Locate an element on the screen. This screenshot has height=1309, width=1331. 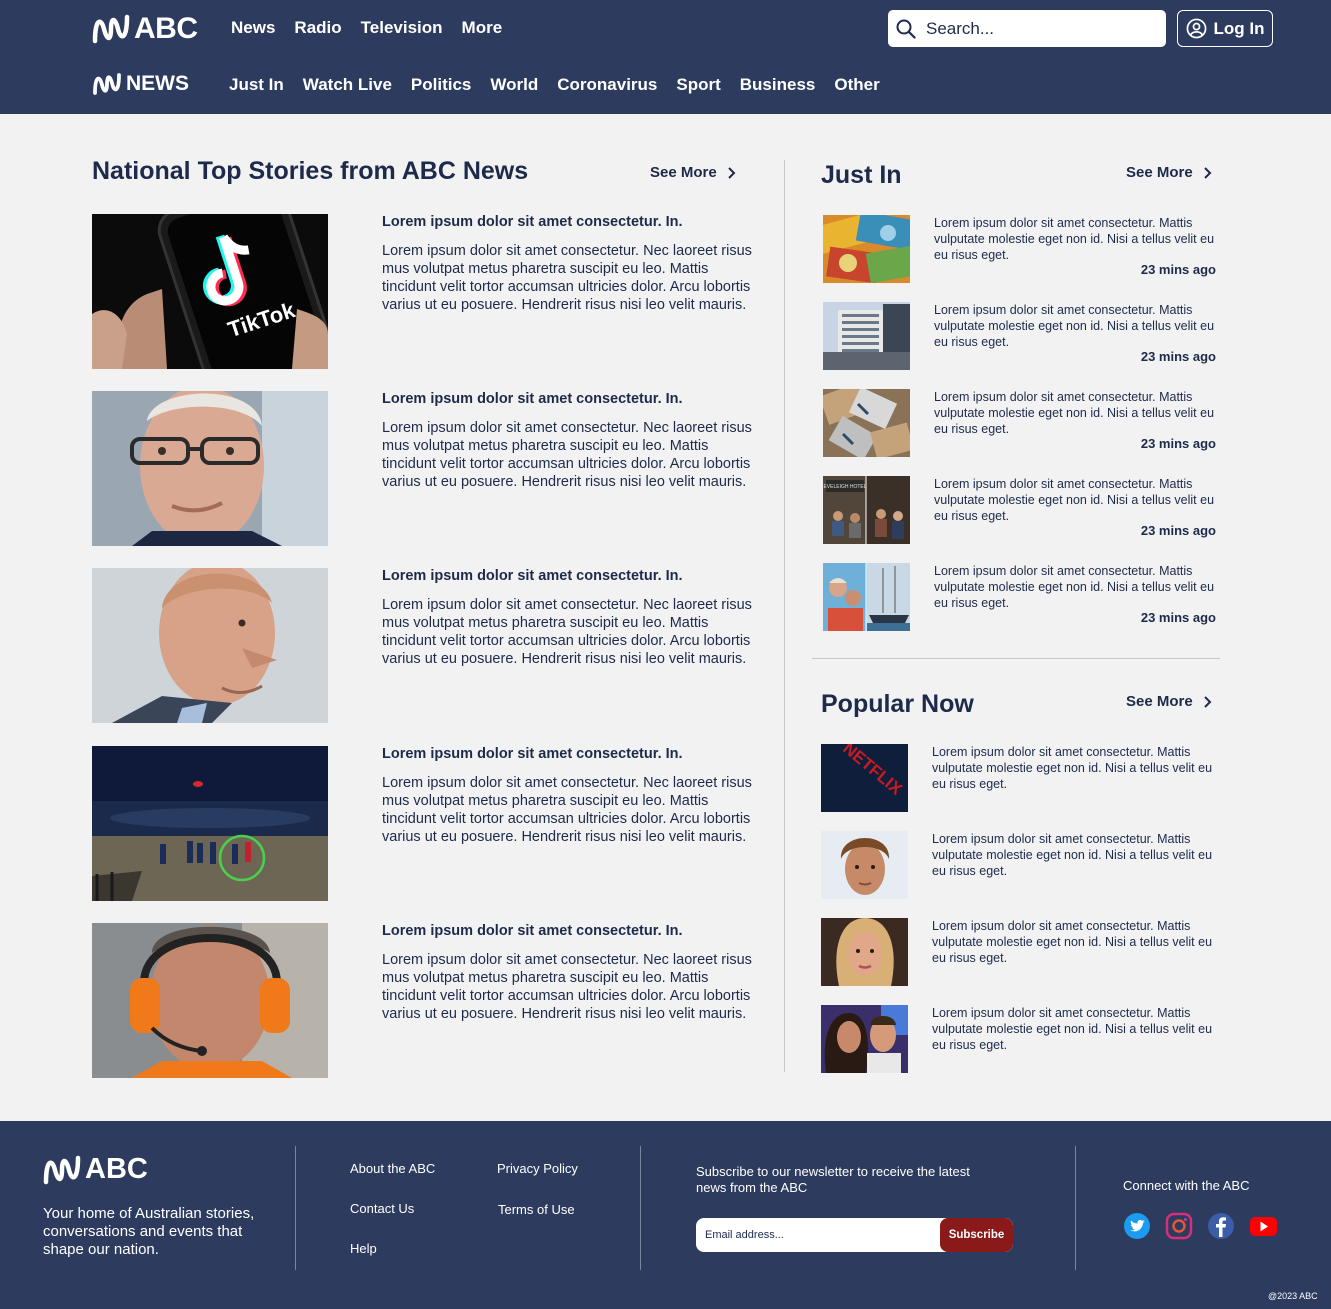
abc-logo: ABC is located at coordinates (145, 29).